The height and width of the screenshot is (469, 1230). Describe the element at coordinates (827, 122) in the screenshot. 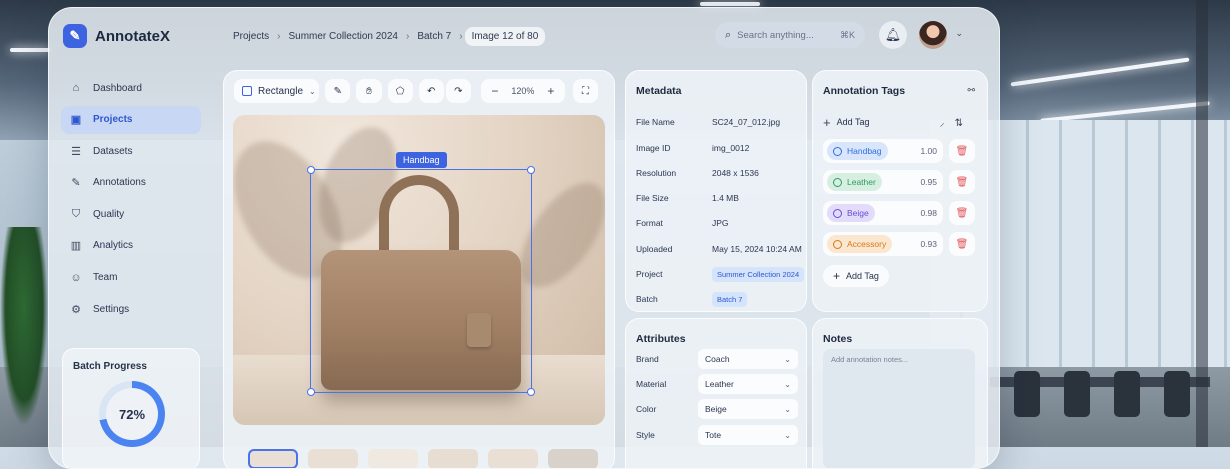

I see `plus-icon: +` at that location.